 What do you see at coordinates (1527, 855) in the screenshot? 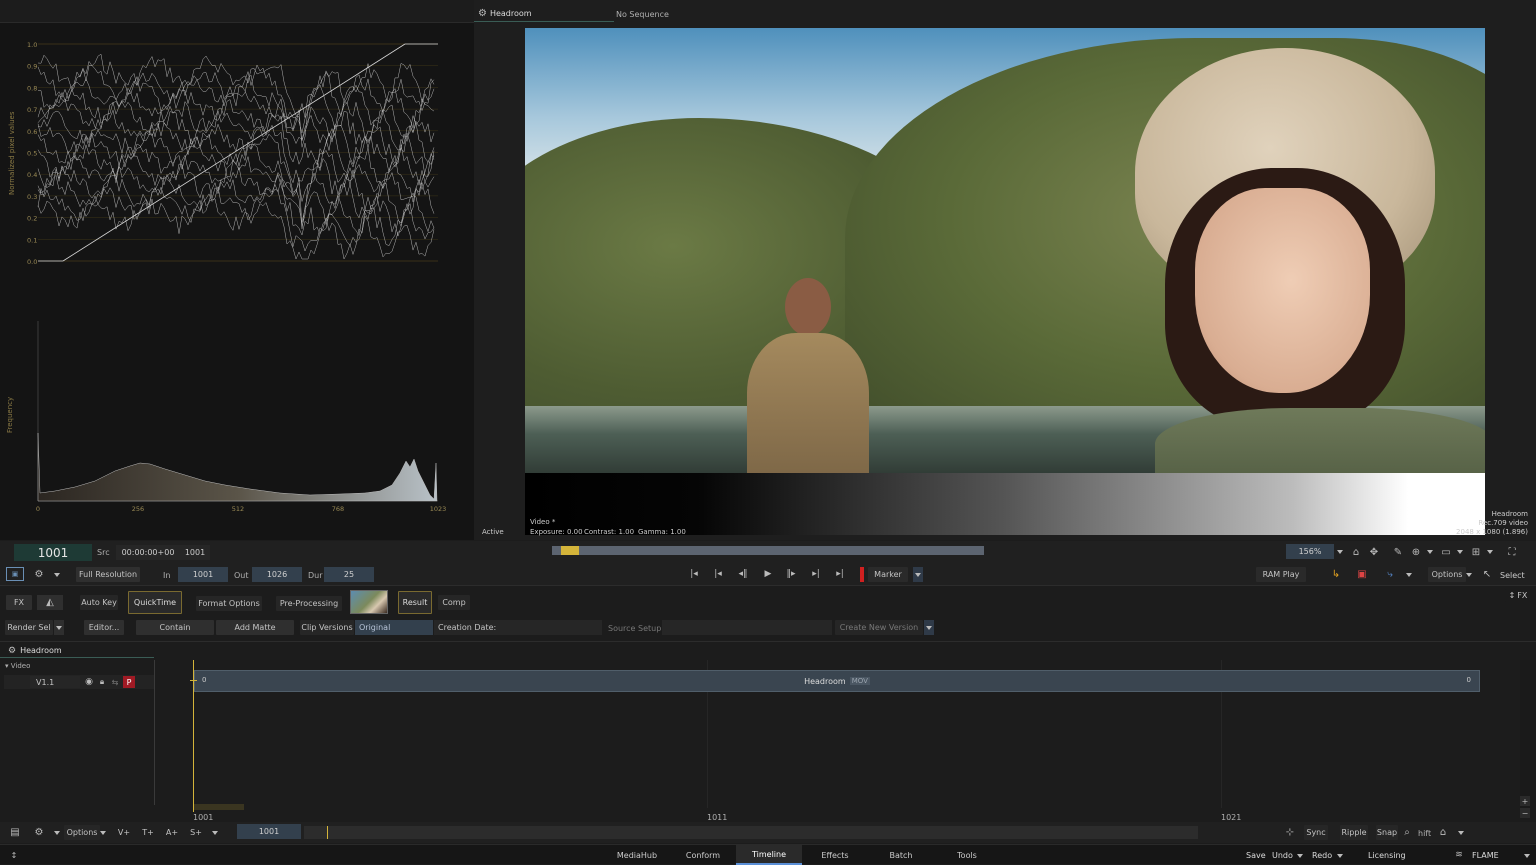
I see `app-dropdown` at bounding box center [1527, 855].